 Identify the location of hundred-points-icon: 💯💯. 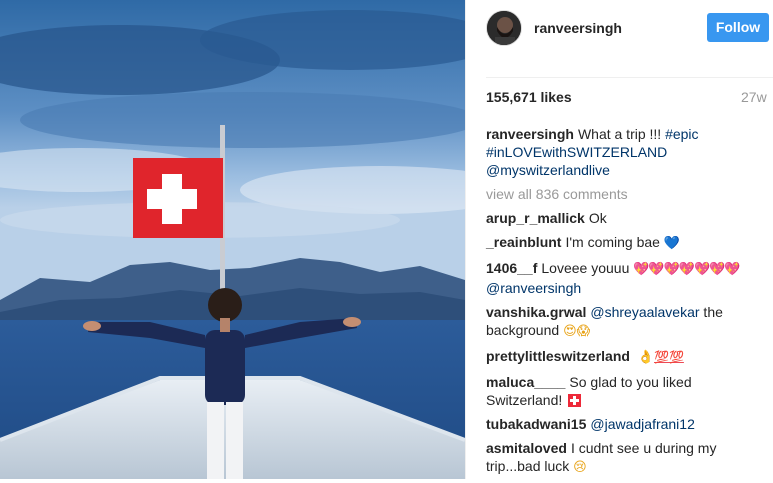
(669, 357).